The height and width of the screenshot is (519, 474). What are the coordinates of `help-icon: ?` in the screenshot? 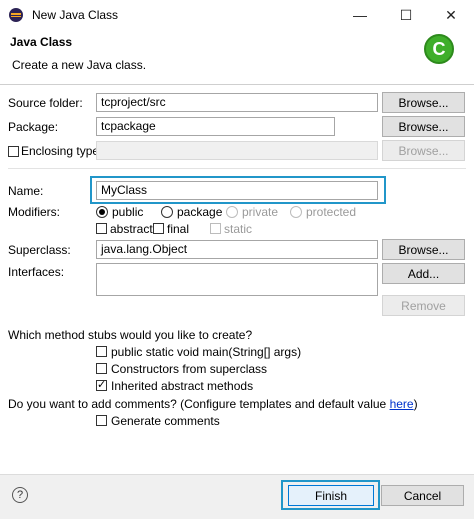 It's located at (20, 495).